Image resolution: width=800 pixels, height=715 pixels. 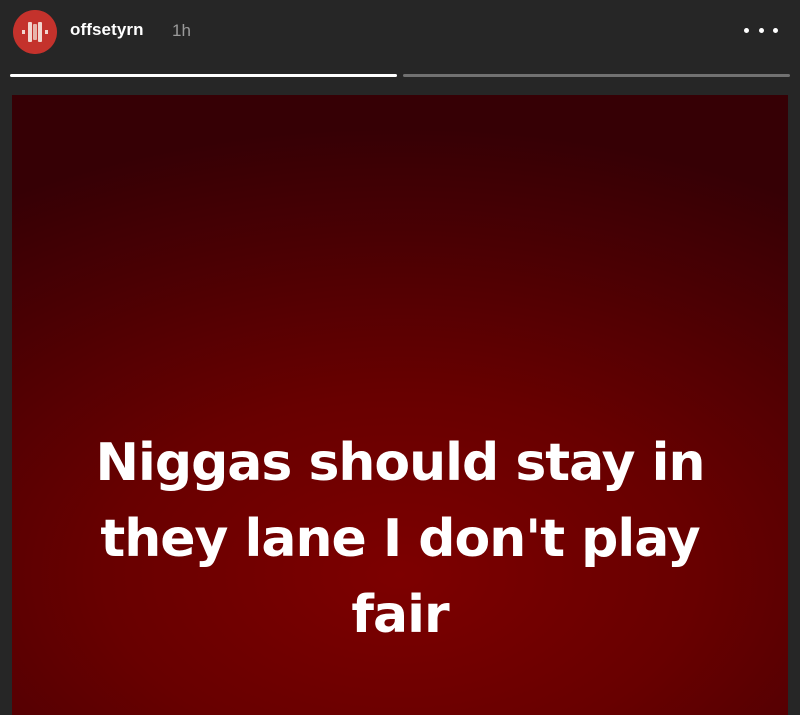 I want to click on story-text-line: they lane I don't play, so click(x=400, y=539).